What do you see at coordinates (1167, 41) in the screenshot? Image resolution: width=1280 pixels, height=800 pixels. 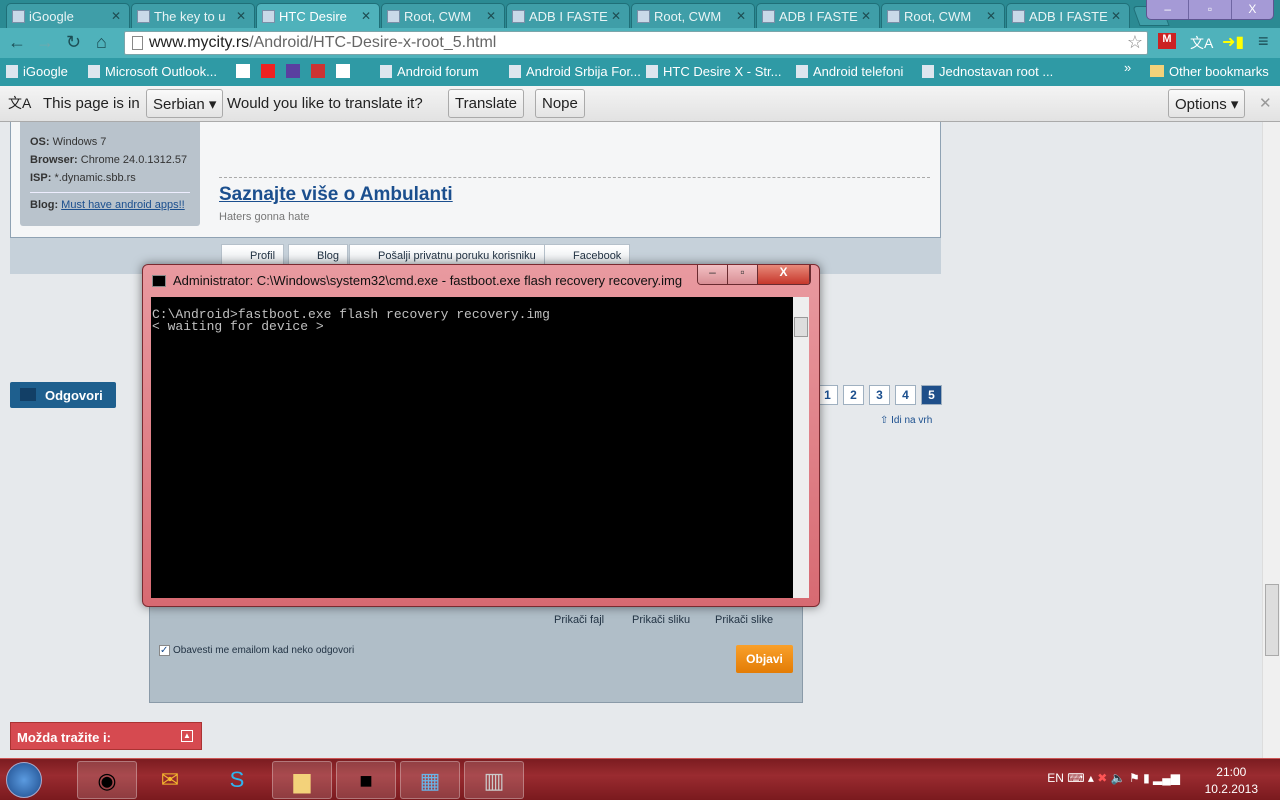 I see `gmail-extension-icon: M` at bounding box center [1167, 41].